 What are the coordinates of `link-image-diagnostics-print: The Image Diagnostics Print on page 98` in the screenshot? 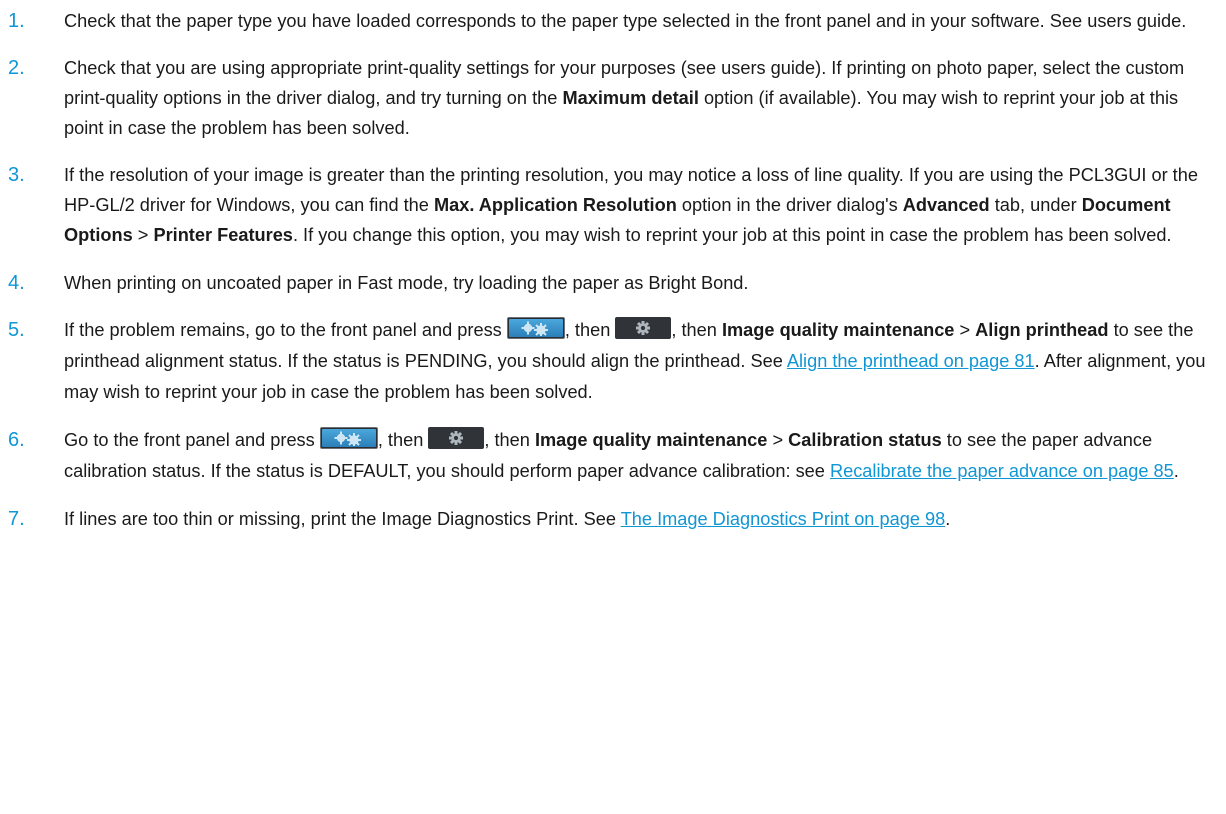 It's located at (783, 519).